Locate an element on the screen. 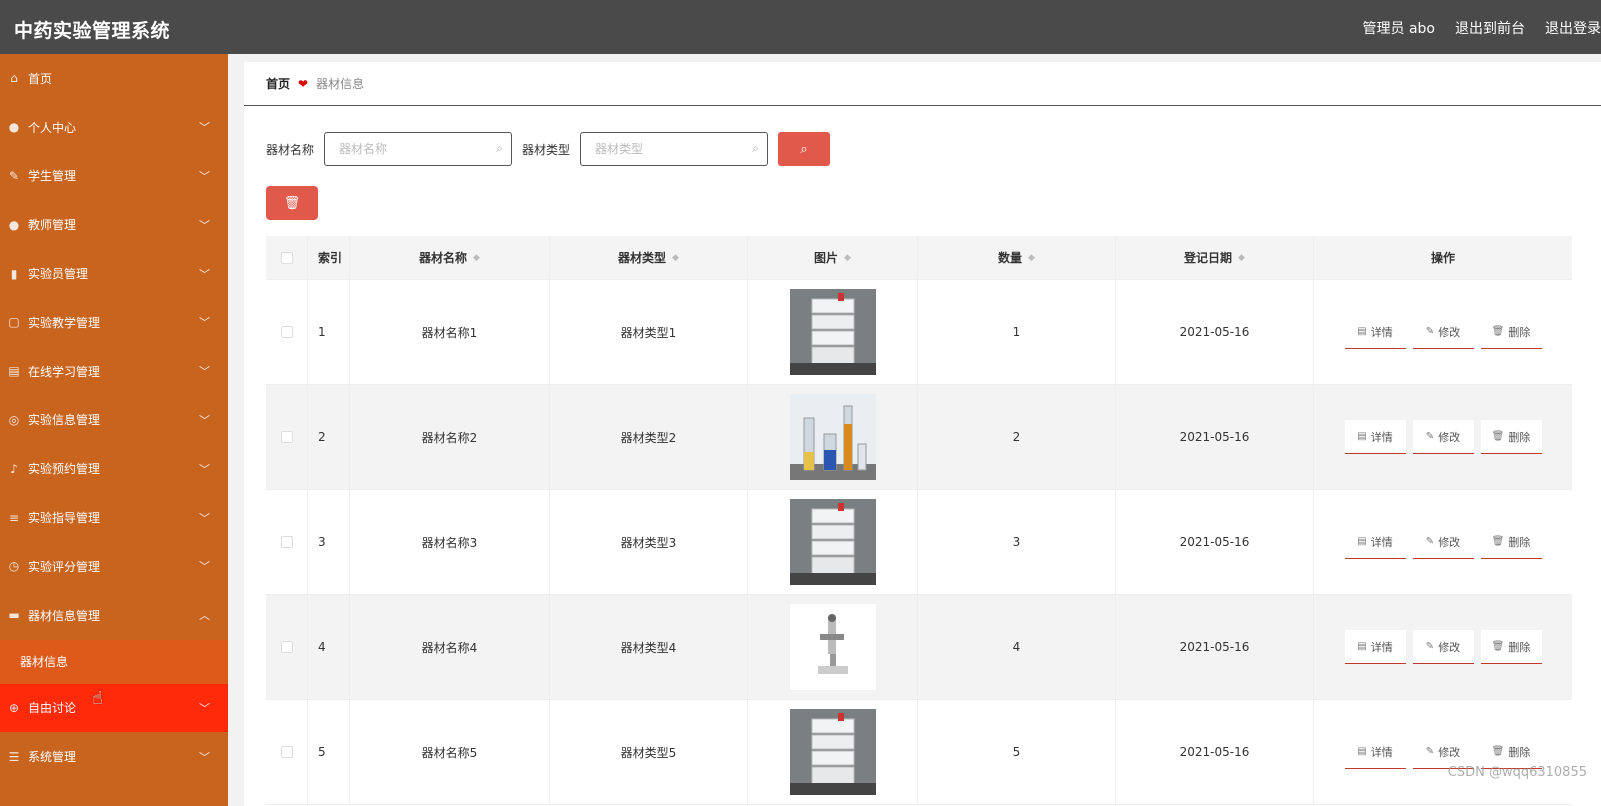 Image resolution: width=1601 pixels, height=806 pixels. row-index: 1 is located at coordinates (329, 332).